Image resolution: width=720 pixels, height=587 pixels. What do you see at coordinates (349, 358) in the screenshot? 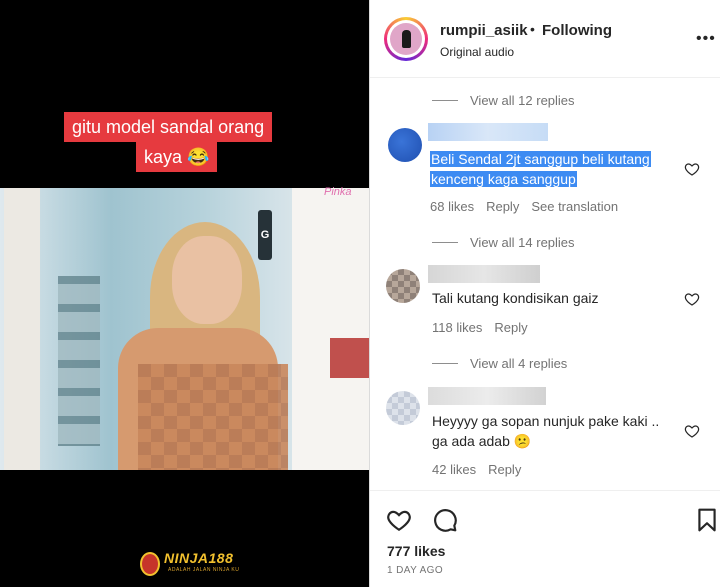
I see `picture-frame` at bounding box center [349, 358].